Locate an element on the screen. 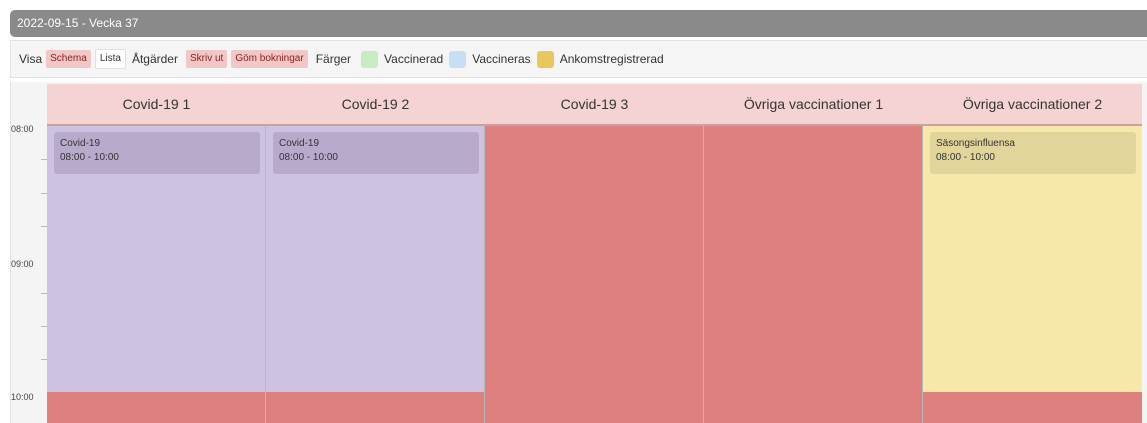 Image resolution: width=1147 pixels, height=423 pixels. column-header: Övriga vaccinationer 2 is located at coordinates (1032, 105).